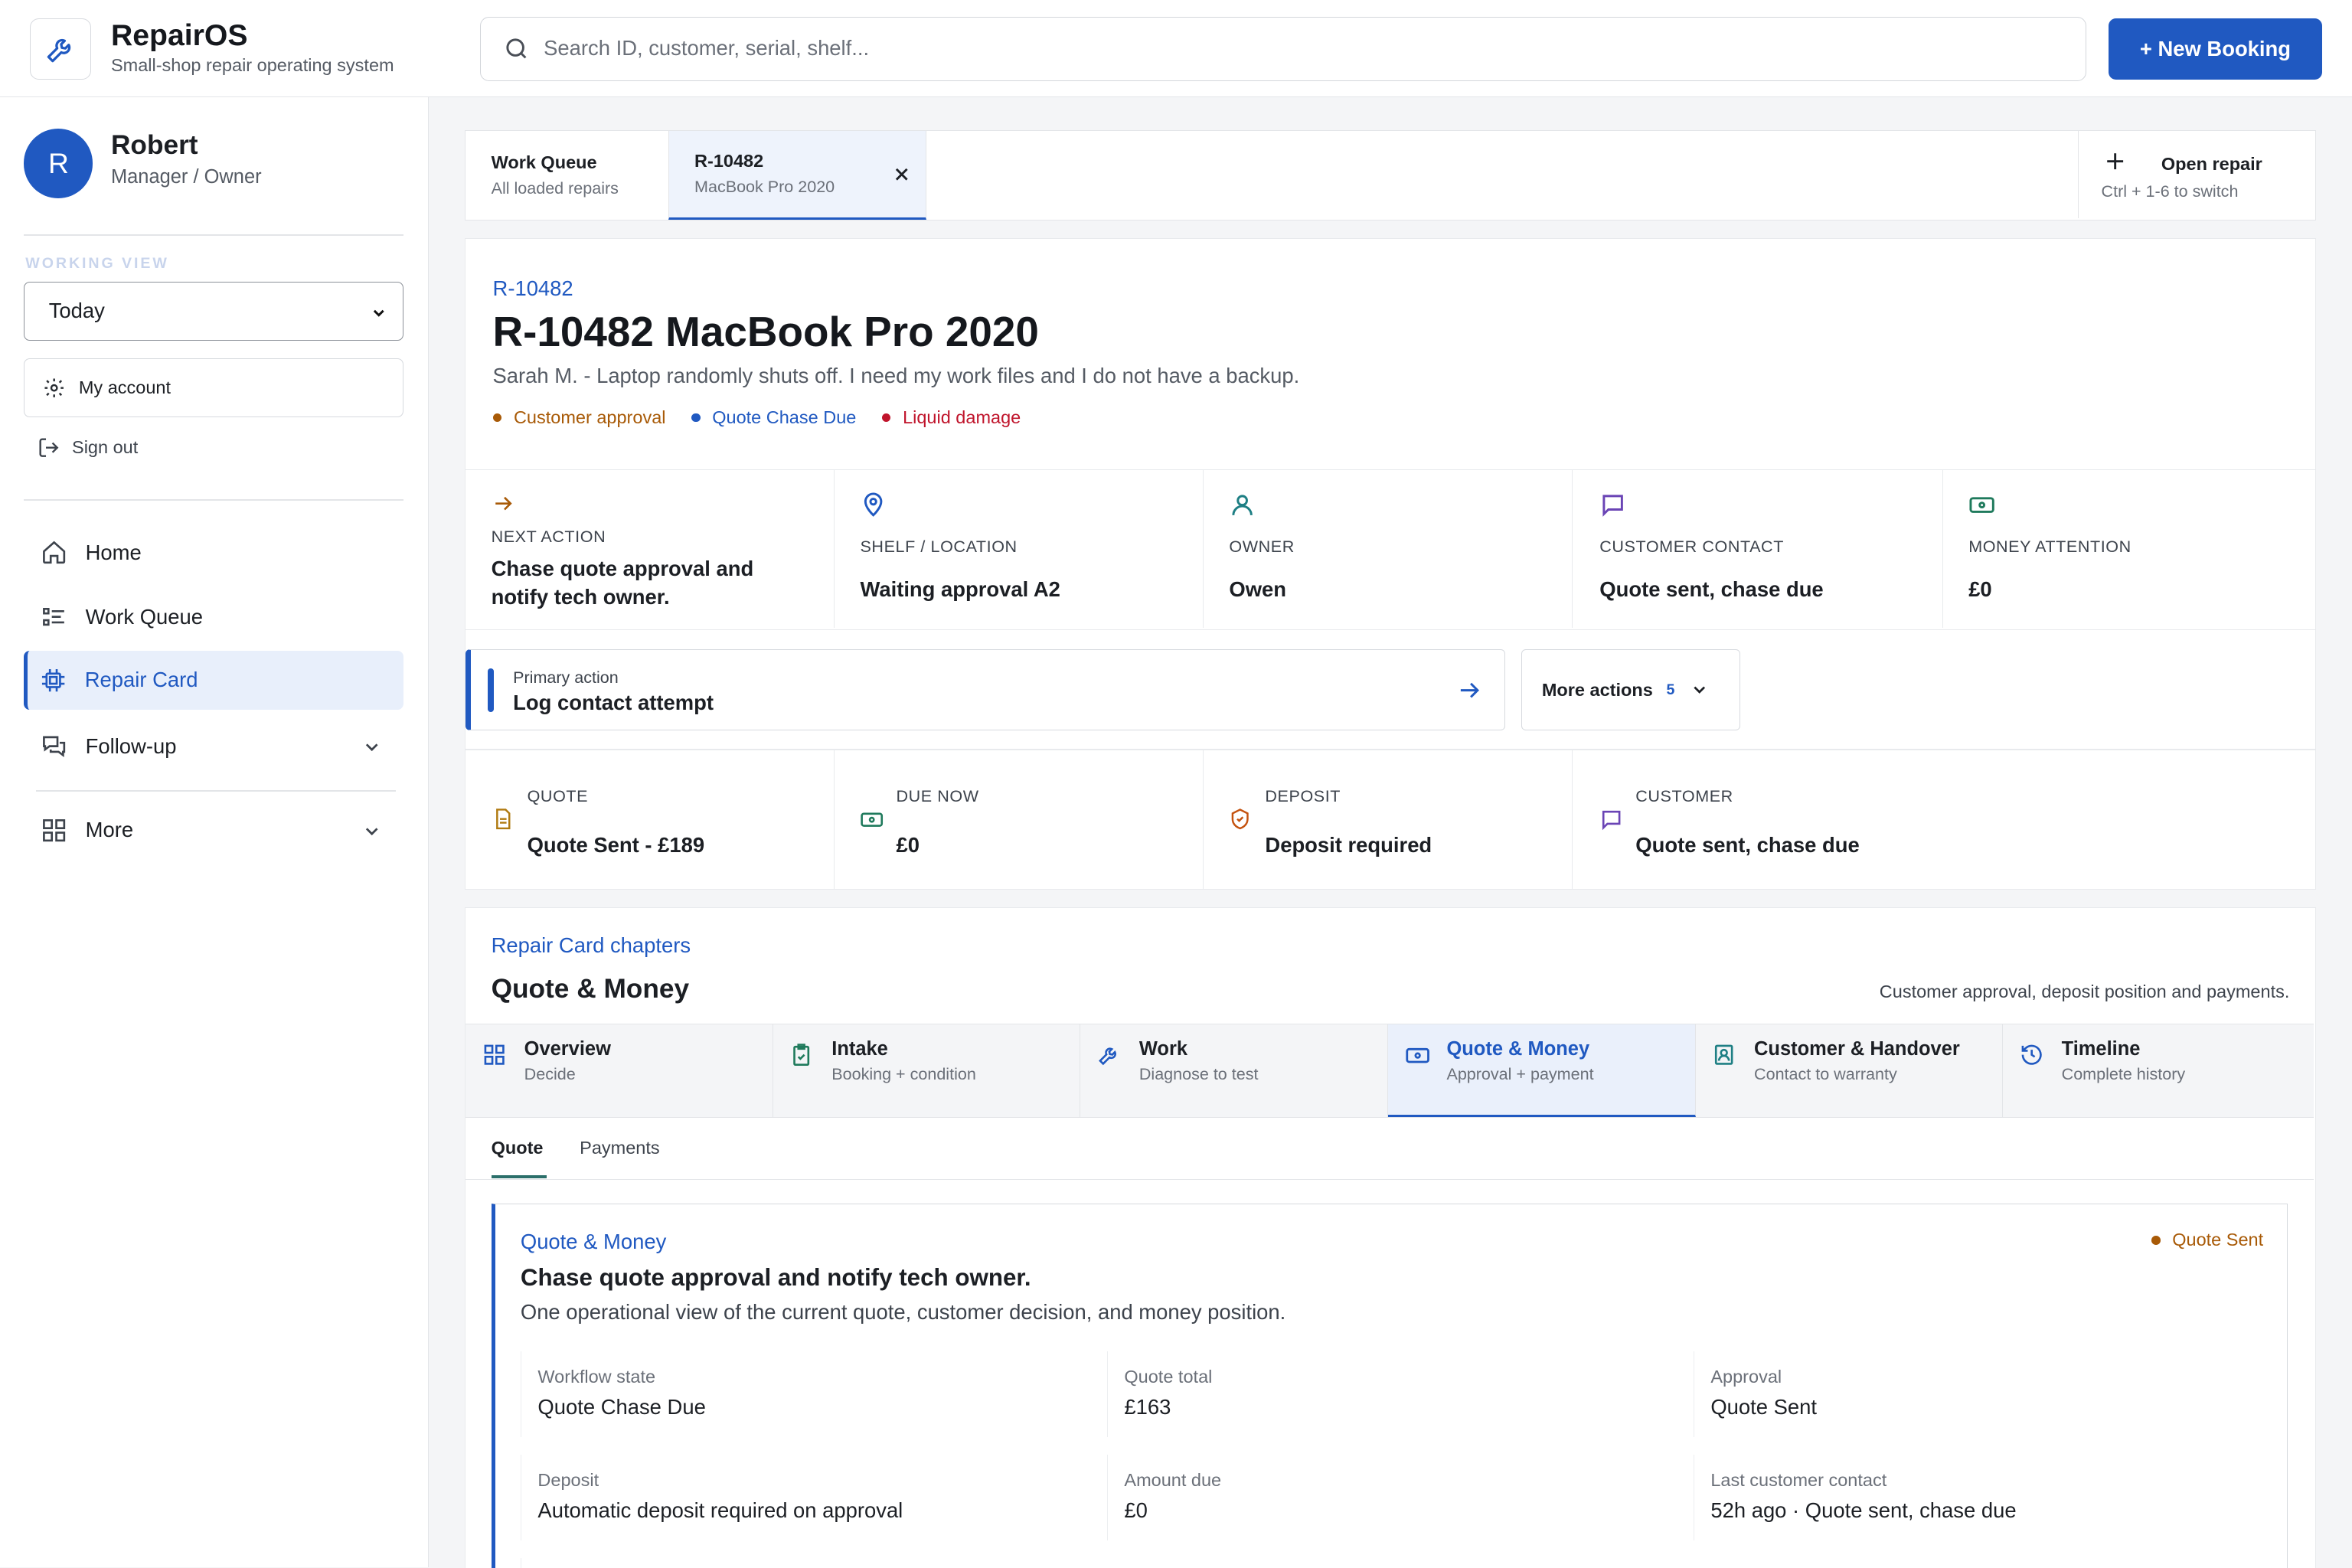 The image size is (2352, 1568). Describe the element at coordinates (131, 745) in the screenshot. I see `nav-follow-up-label: Follow-up` at that location.